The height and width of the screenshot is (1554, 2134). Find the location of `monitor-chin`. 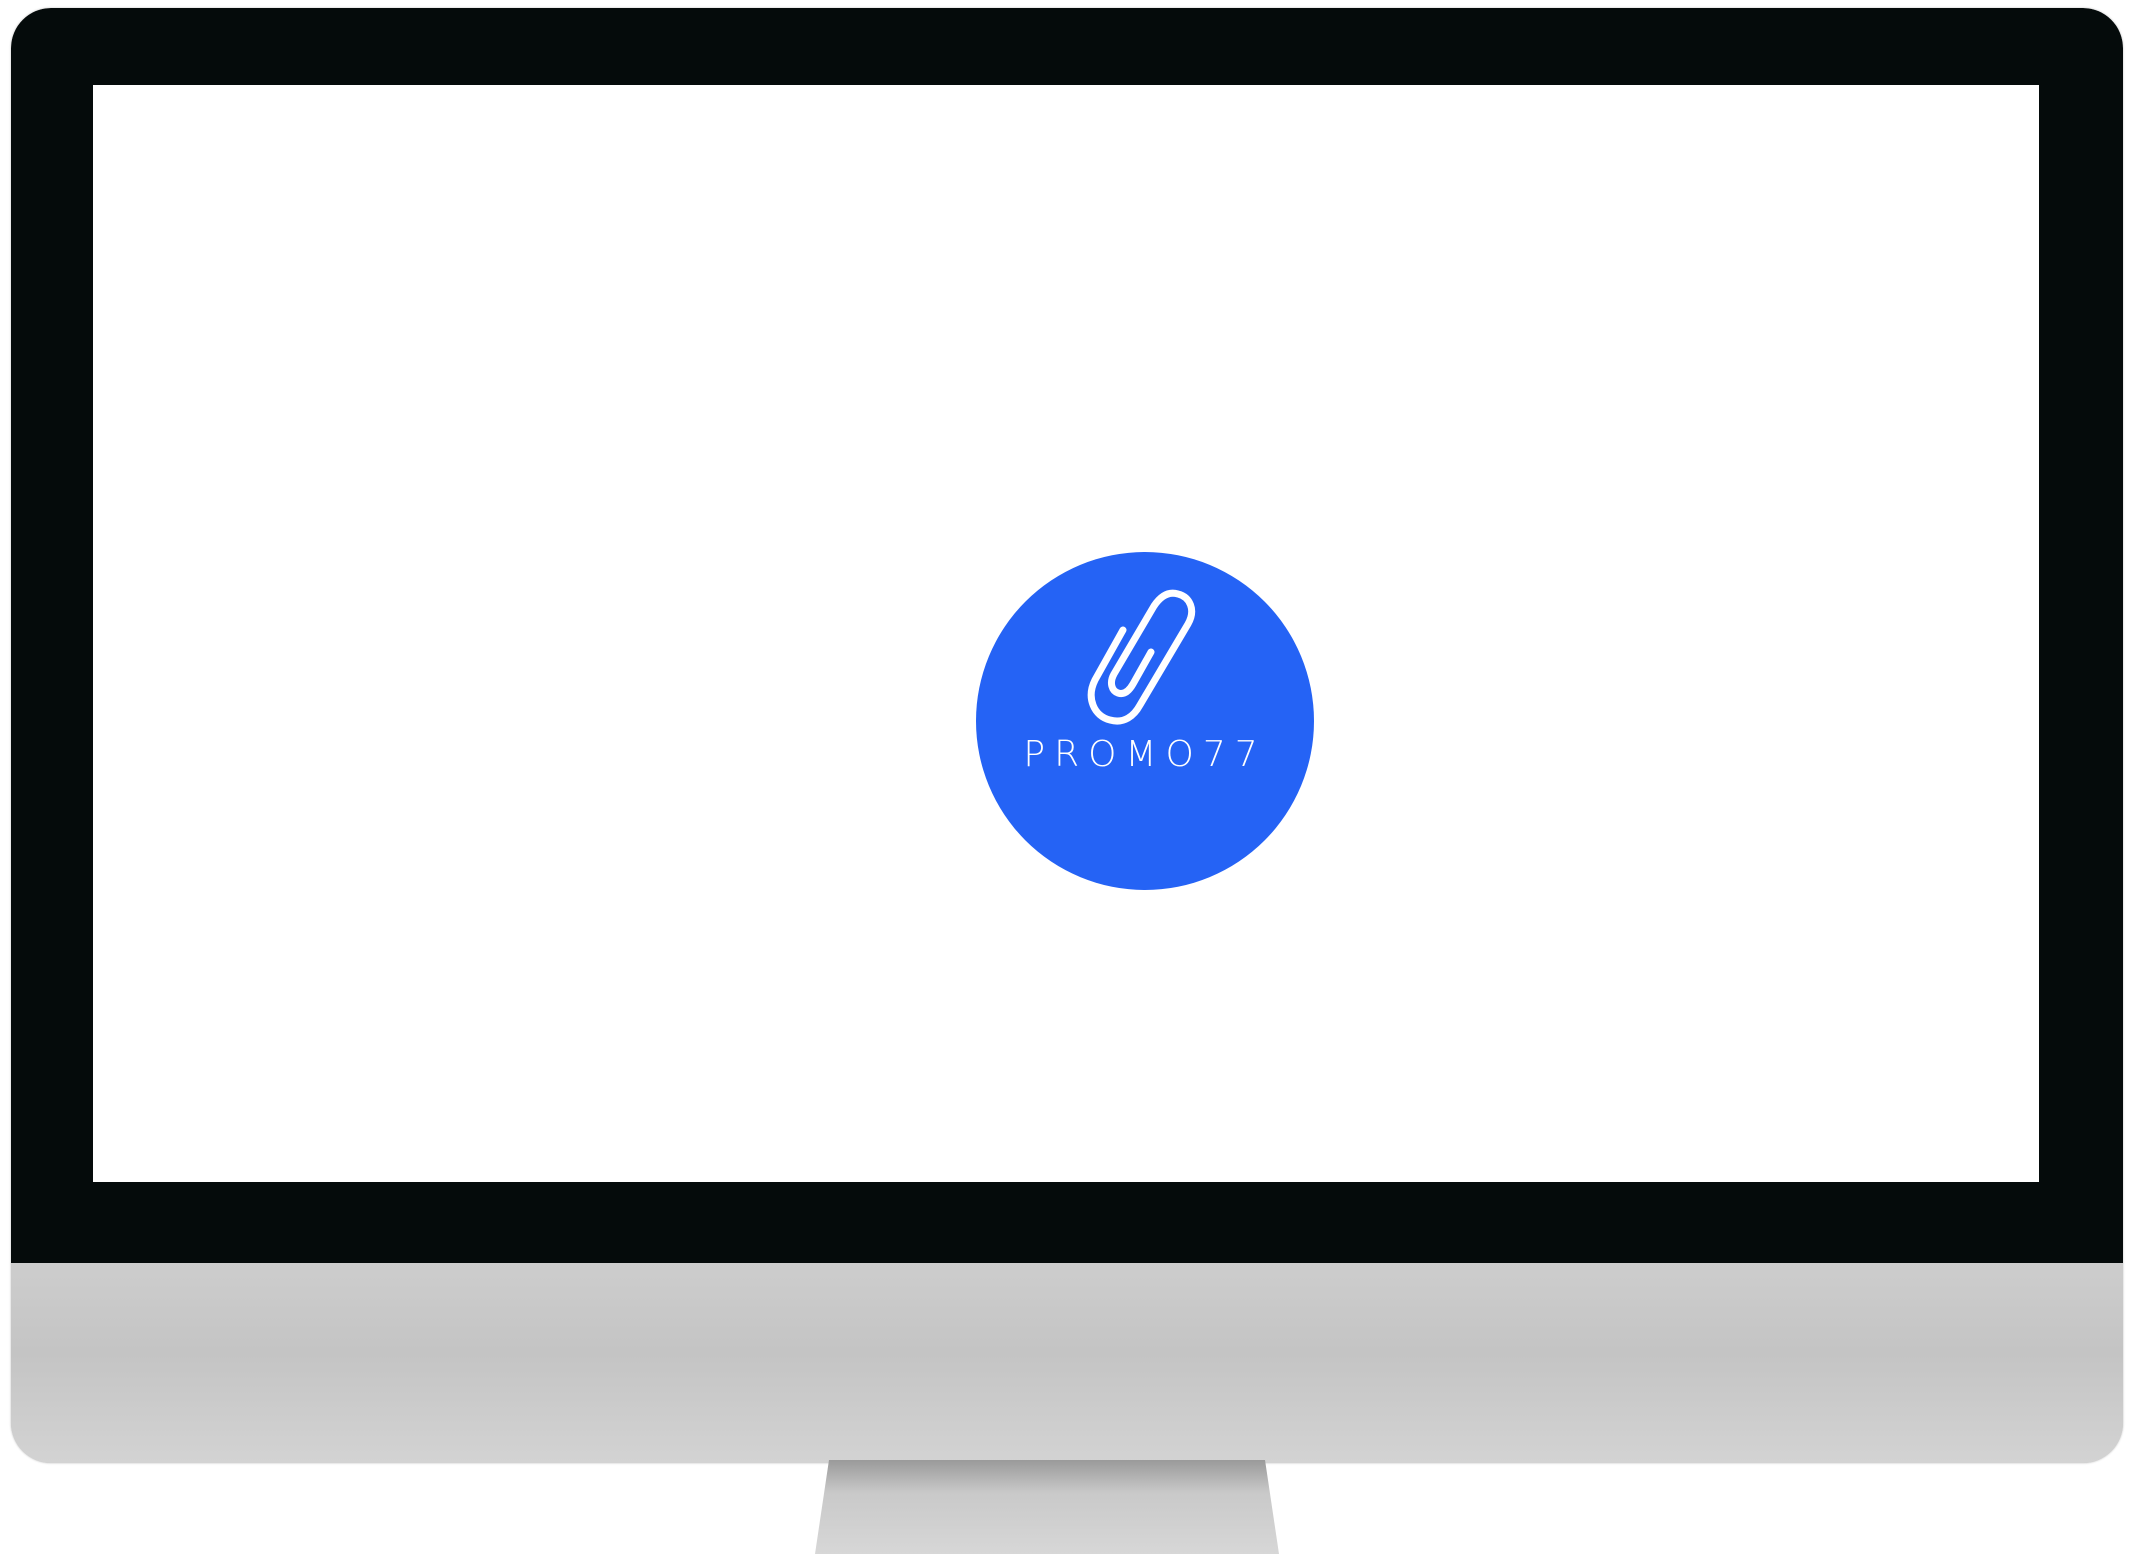

monitor-chin is located at coordinates (1067, 1363).